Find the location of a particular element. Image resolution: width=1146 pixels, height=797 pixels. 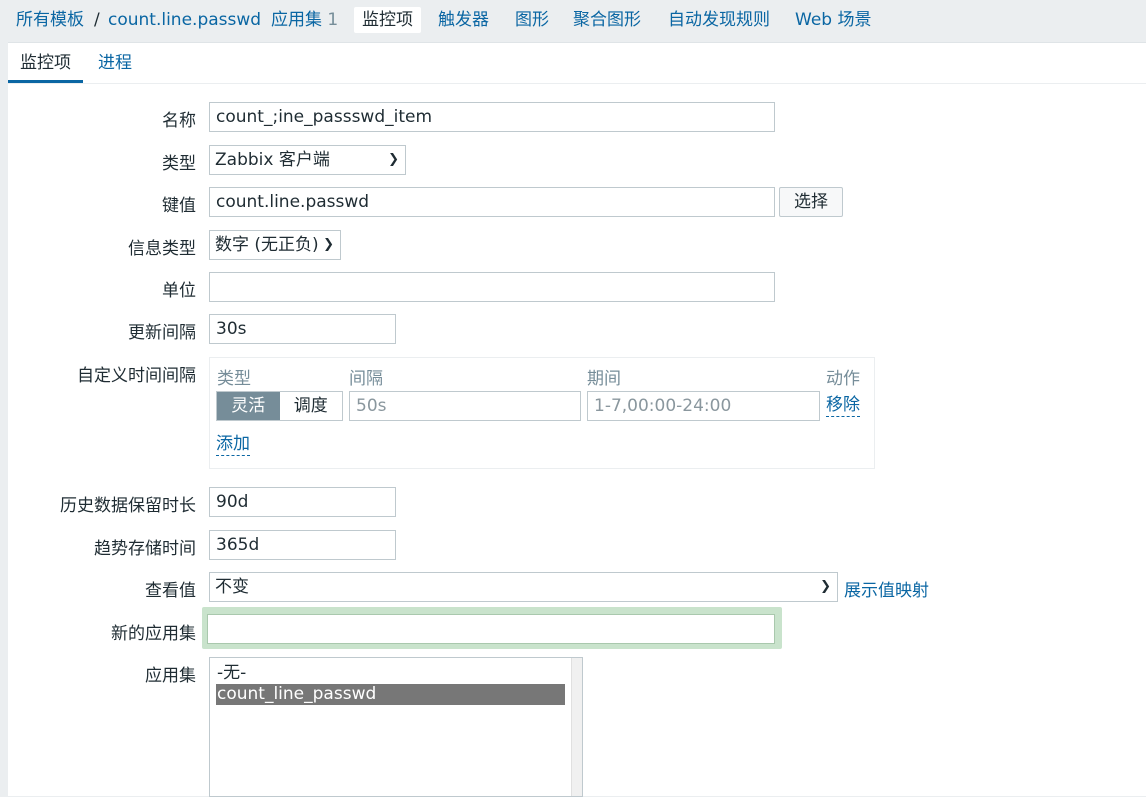

valuemap-label: 查看值 is located at coordinates (170, 591).